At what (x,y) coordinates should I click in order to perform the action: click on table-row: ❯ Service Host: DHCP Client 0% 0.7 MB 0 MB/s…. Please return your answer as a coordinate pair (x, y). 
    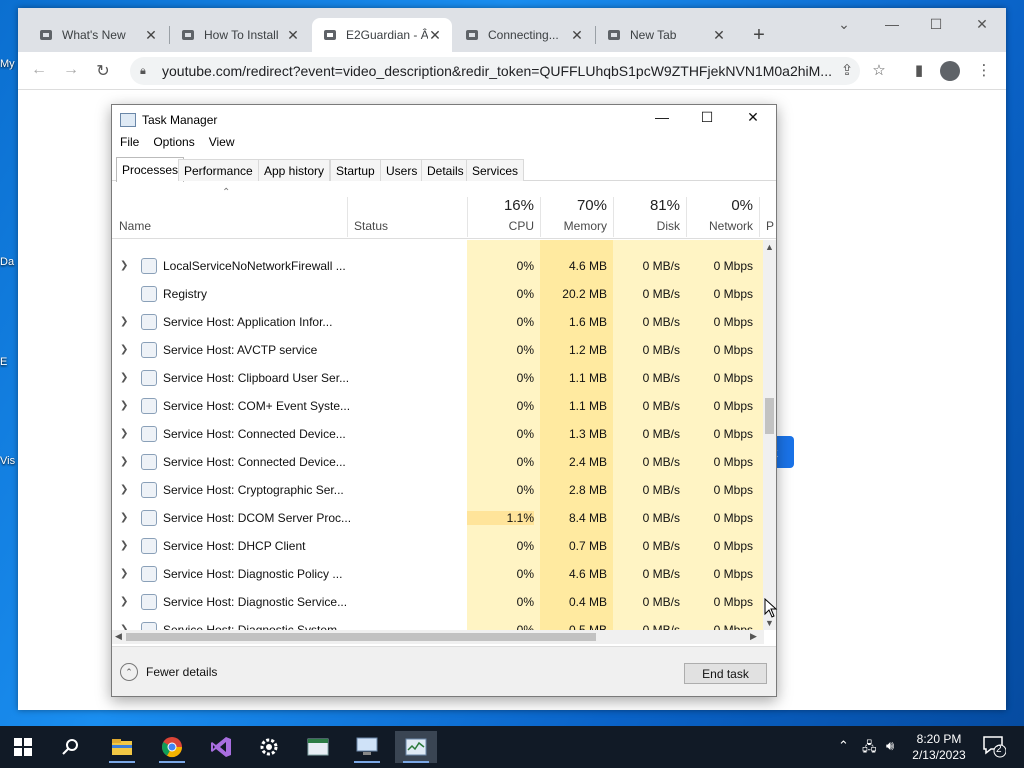
    Looking at the image, I should click on (438, 546).